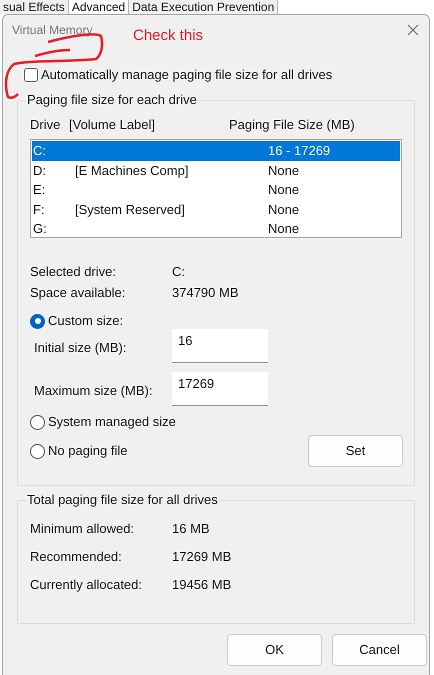 The height and width of the screenshot is (675, 434). Describe the element at coordinates (299, 151) in the screenshot. I see `paging-size: 16 - 17269` at that location.